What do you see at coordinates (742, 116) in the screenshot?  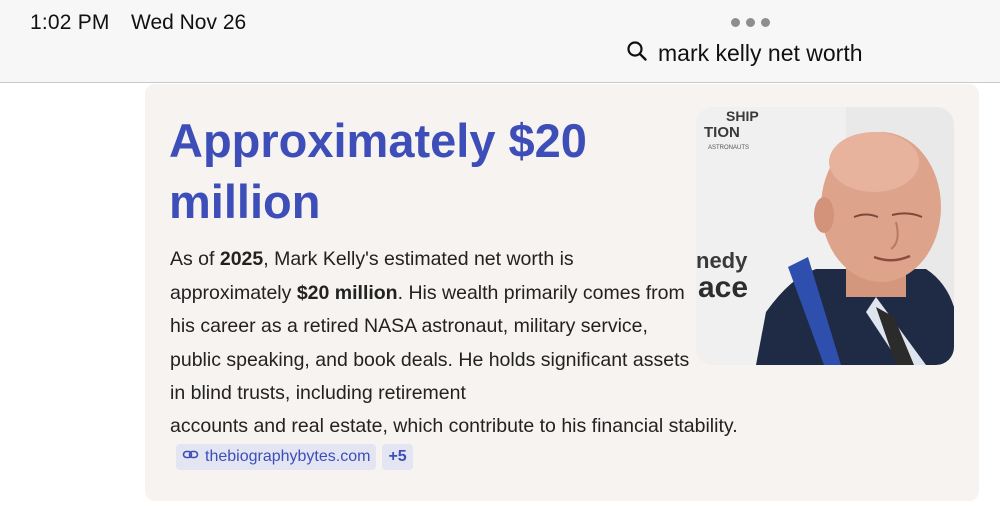 I see `backdrop-text-ship: SHIP` at bounding box center [742, 116].